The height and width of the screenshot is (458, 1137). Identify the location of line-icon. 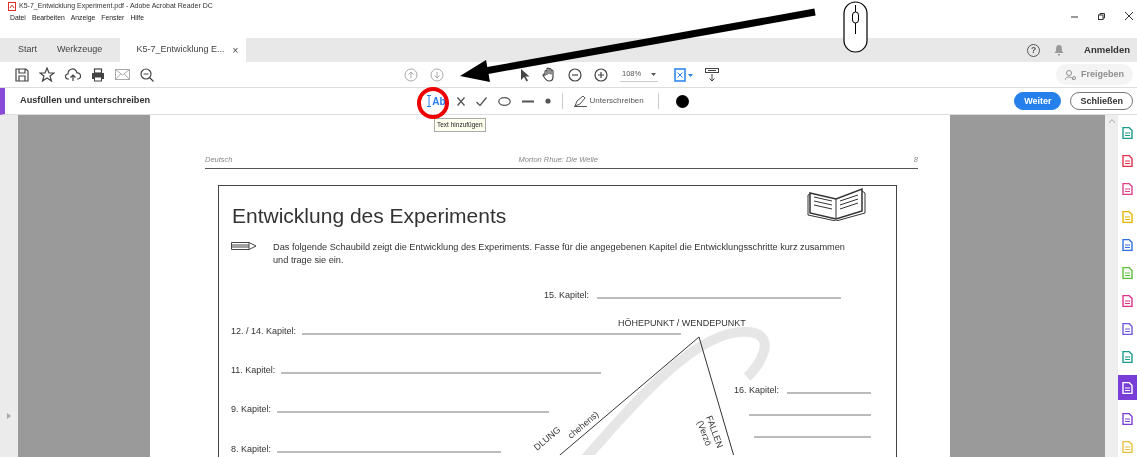
(527, 101).